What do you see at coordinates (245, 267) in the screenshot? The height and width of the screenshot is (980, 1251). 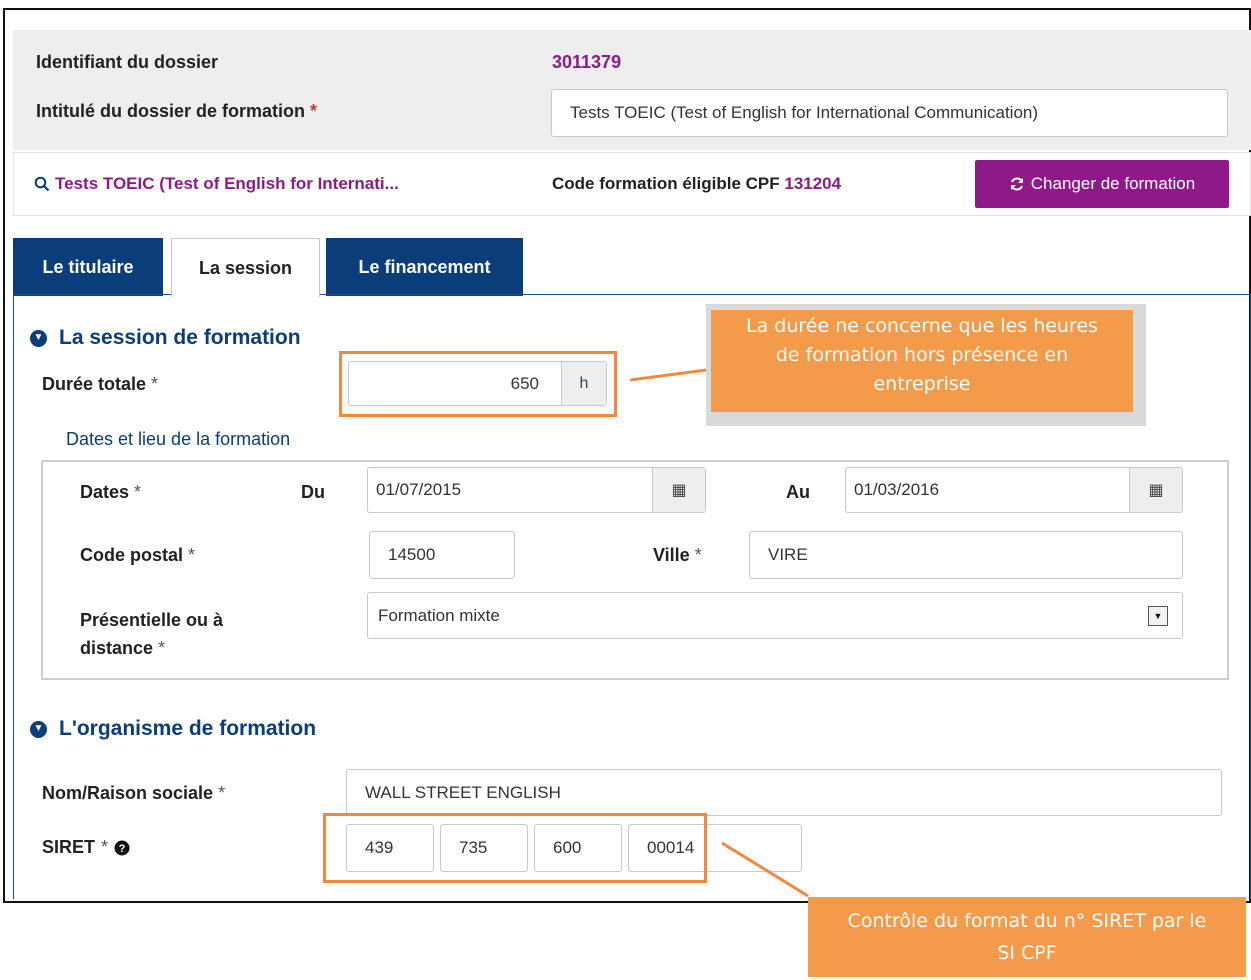 I see `tab-session: La session` at bounding box center [245, 267].